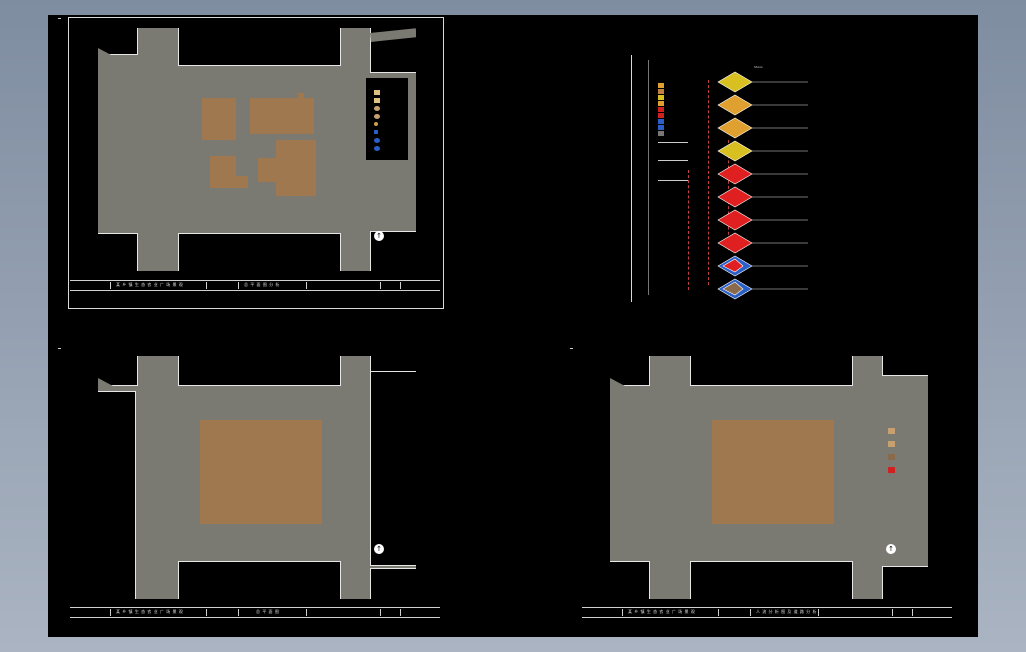 The image size is (1026, 652). I want to click on elevation-diagram: Stairs, so click(733, 180).